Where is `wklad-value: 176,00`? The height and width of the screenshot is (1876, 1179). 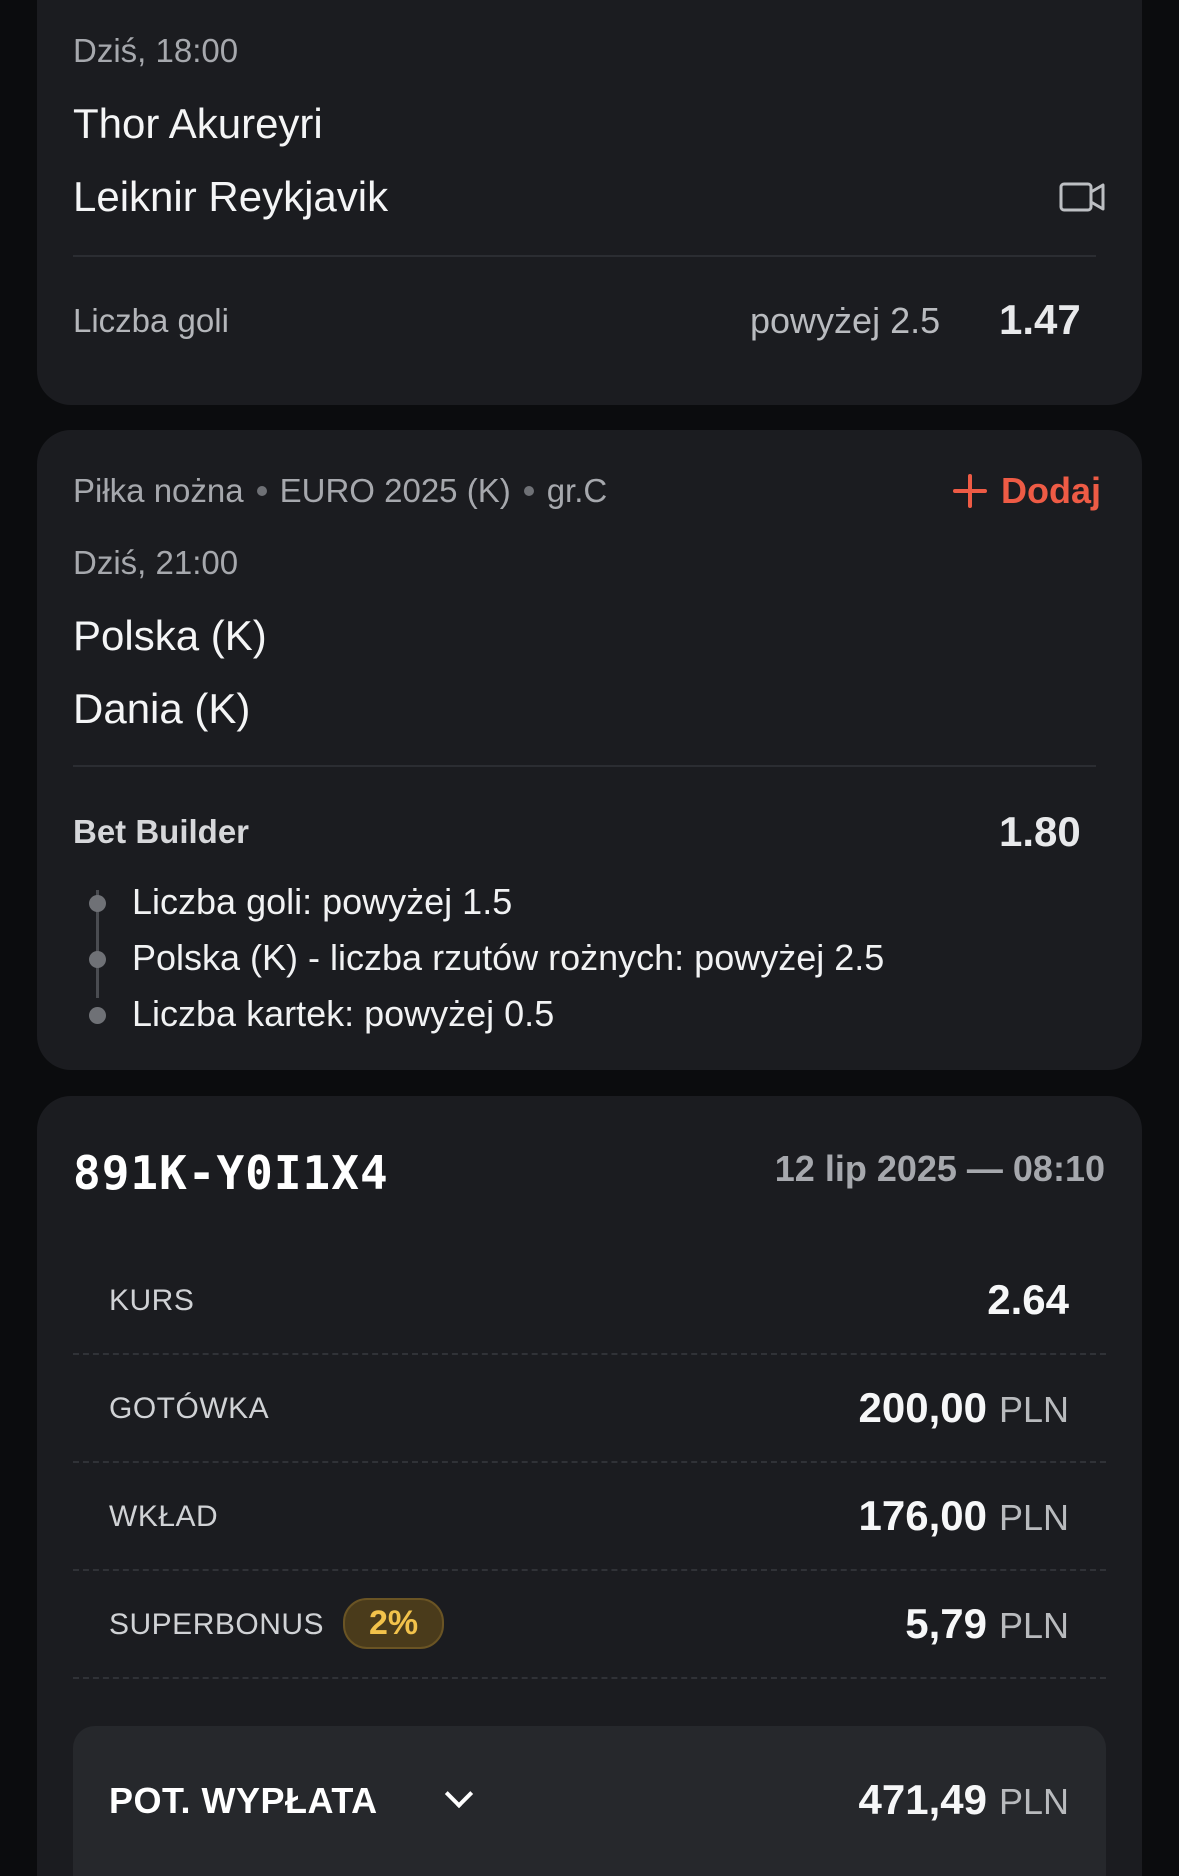
wklad-value: 176,00 is located at coordinates (922, 1515).